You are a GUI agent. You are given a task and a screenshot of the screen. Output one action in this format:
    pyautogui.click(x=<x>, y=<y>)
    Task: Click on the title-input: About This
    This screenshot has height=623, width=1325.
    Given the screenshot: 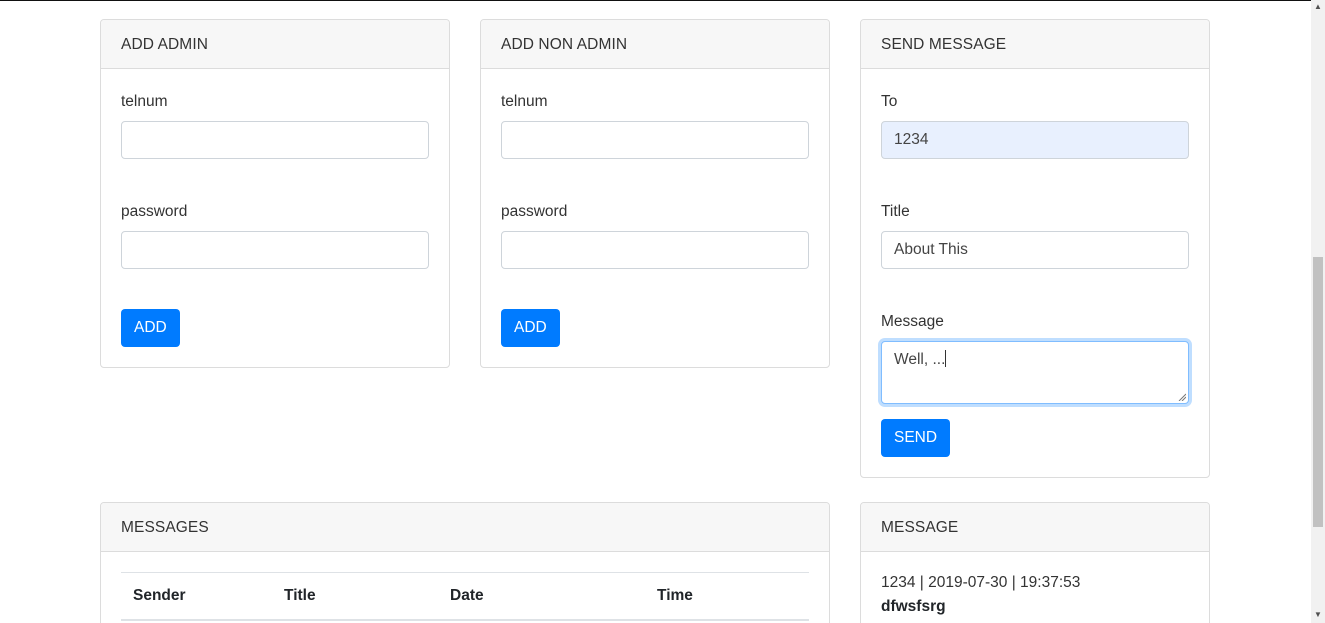 What is the action you would take?
    pyautogui.click(x=1035, y=250)
    